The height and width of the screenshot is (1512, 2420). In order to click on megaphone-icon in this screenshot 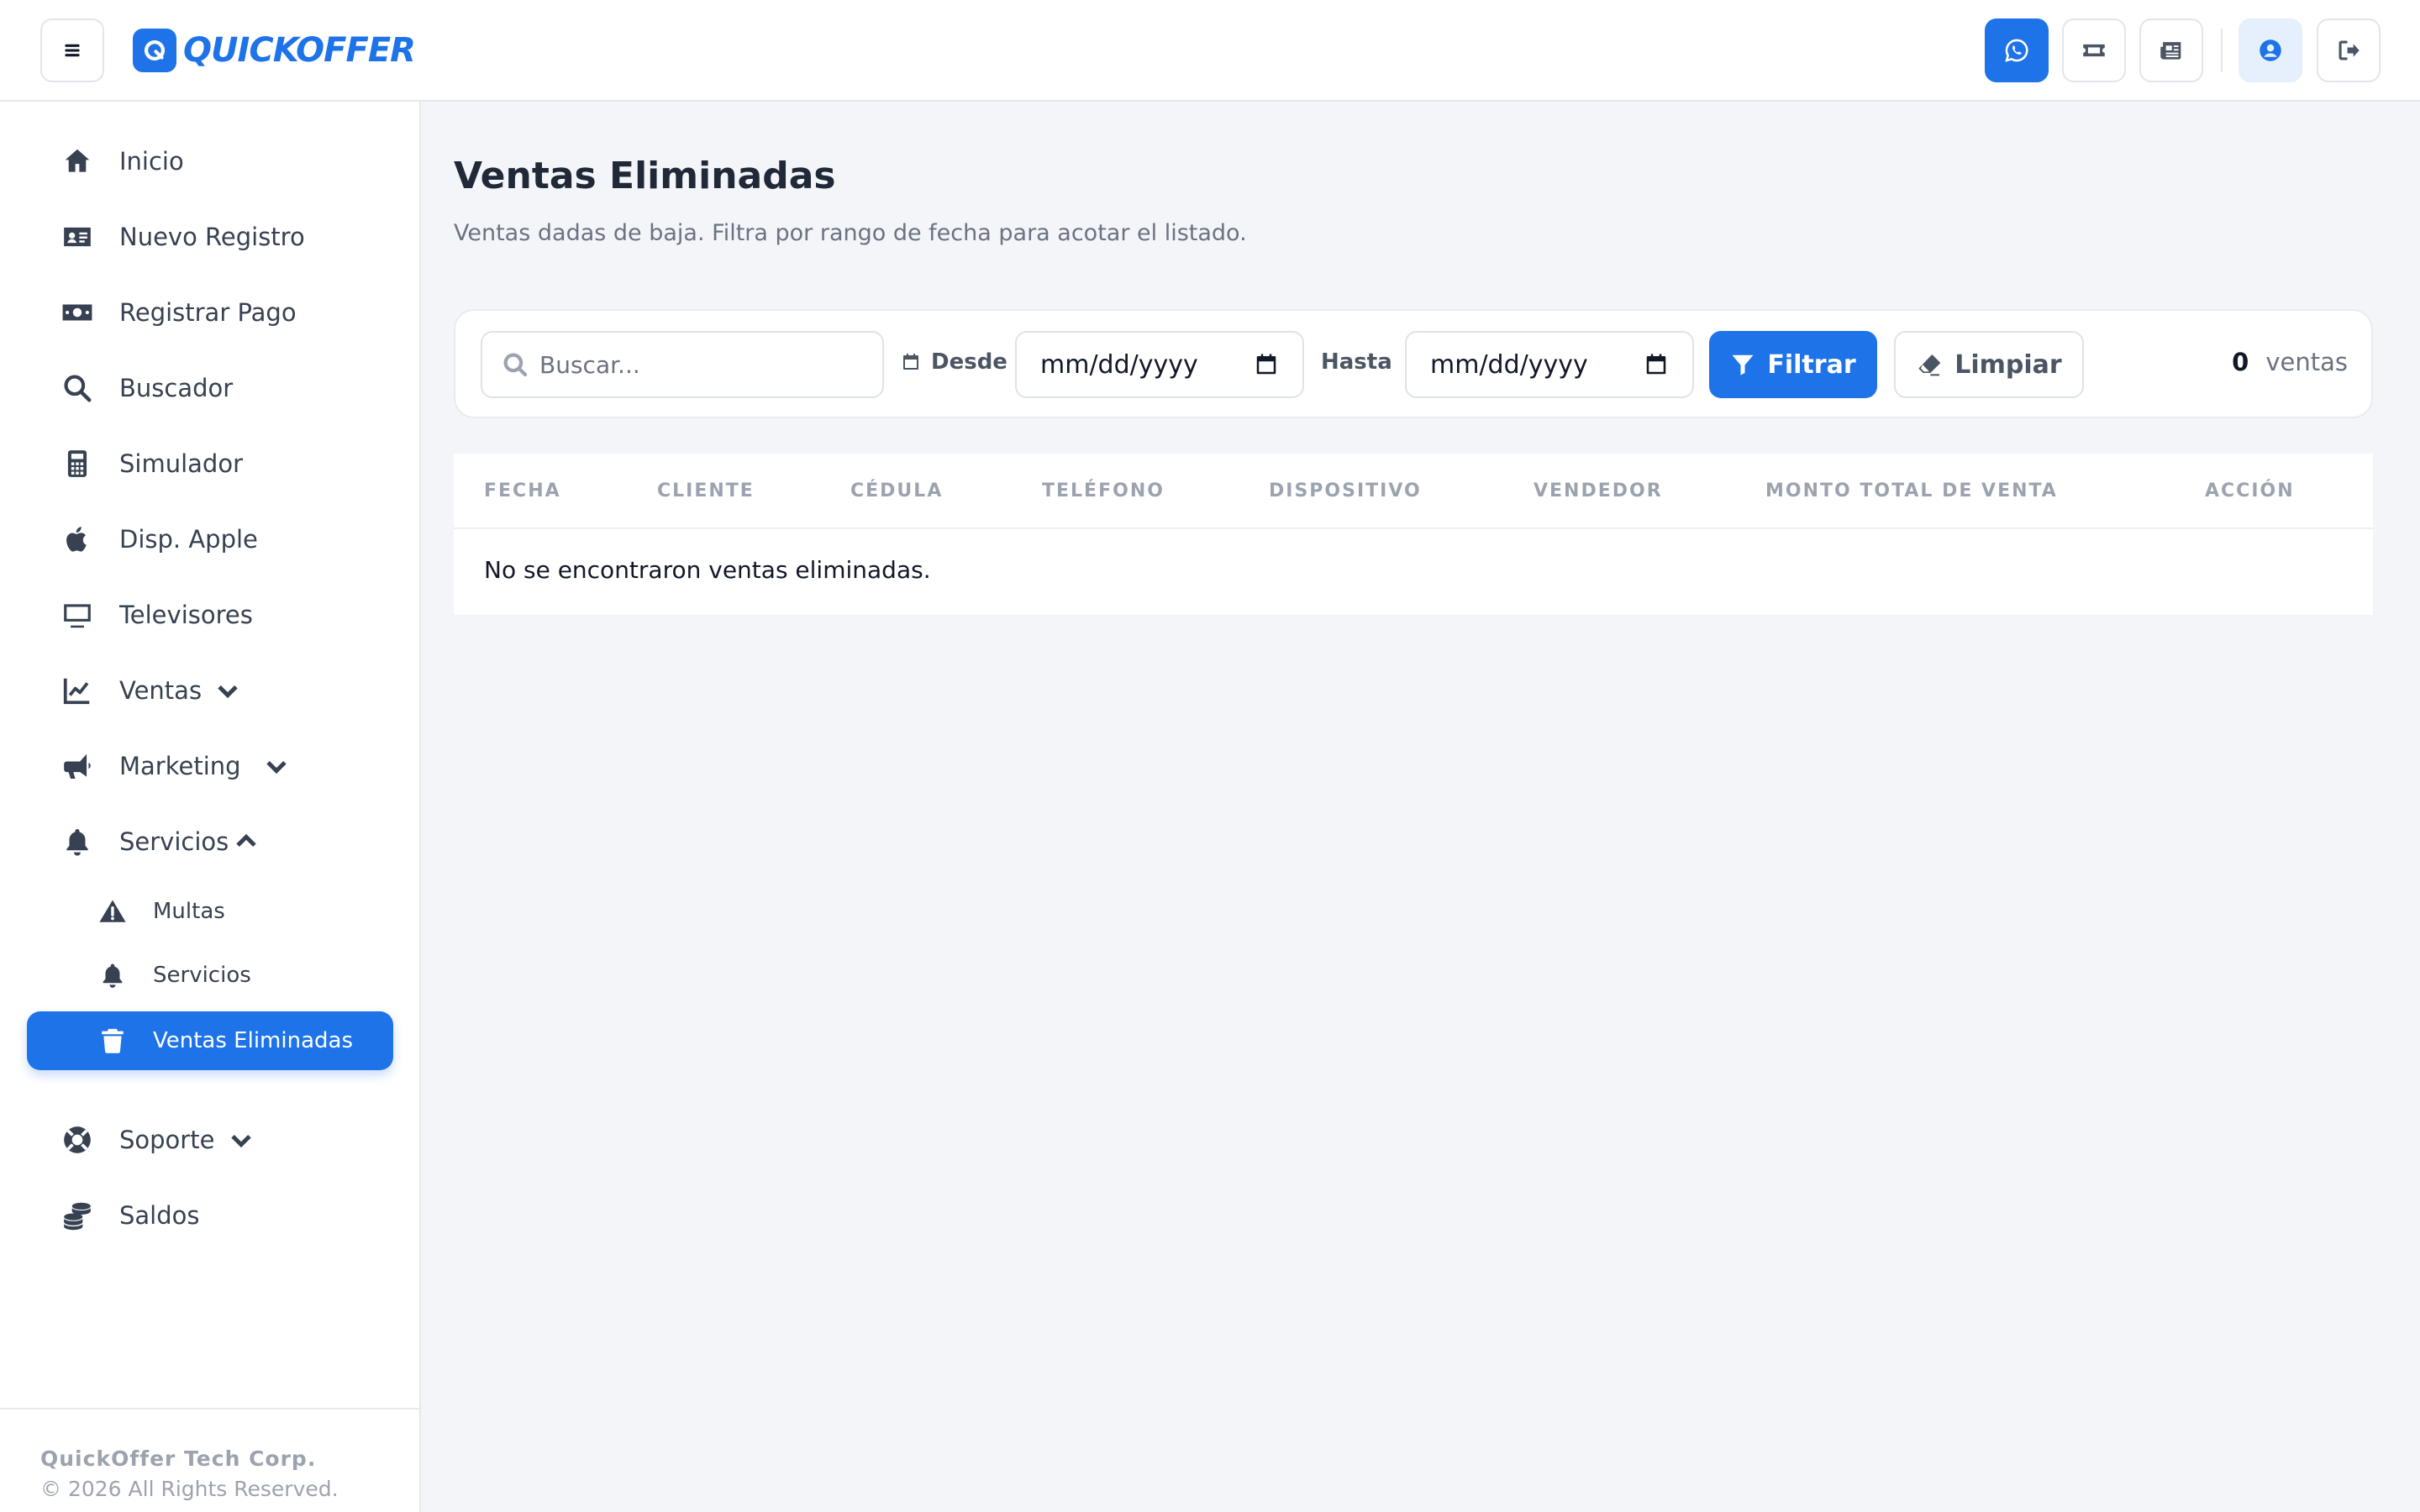, I will do `click(77, 766)`.